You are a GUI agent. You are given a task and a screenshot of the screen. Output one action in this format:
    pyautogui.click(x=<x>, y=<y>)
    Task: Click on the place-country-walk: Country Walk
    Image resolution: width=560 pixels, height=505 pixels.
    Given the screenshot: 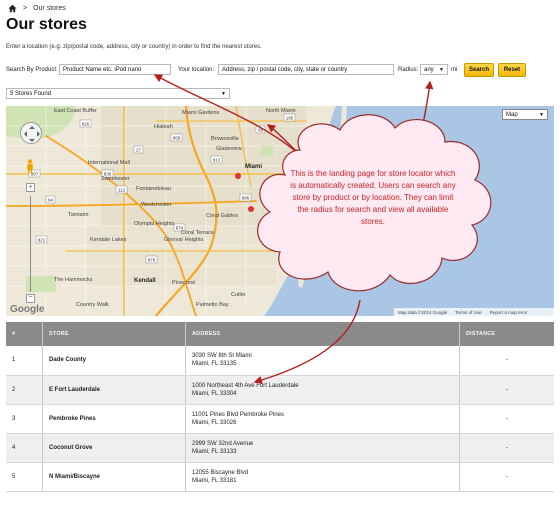 What is the action you would take?
    pyautogui.click(x=92, y=305)
    